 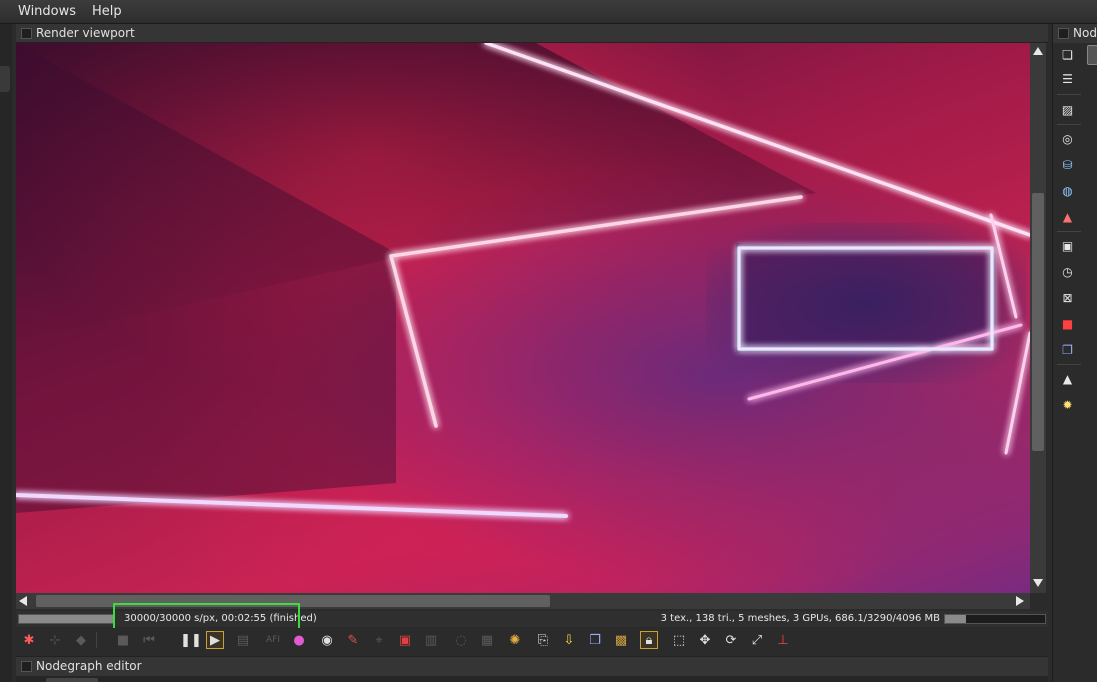 What do you see at coordinates (1067, 190) in the screenshot?
I see `mesh-icon: ◍` at bounding box center [1067, 190].